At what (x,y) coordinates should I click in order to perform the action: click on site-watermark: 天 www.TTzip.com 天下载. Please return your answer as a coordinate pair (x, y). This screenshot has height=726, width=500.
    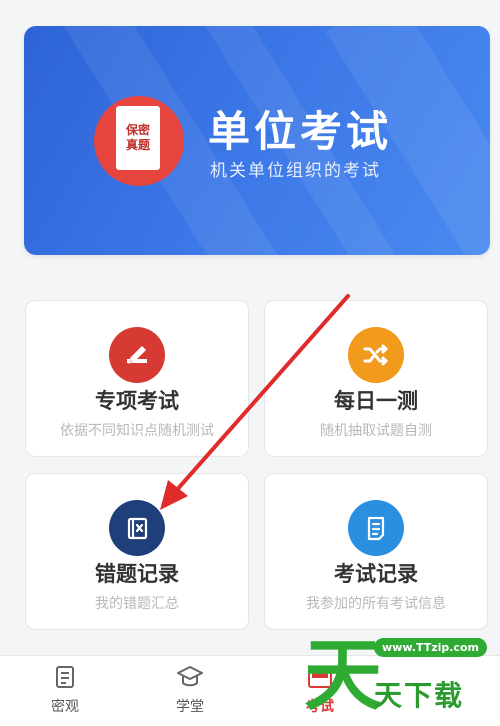
    Looking at the image, I should click on (400, 672).